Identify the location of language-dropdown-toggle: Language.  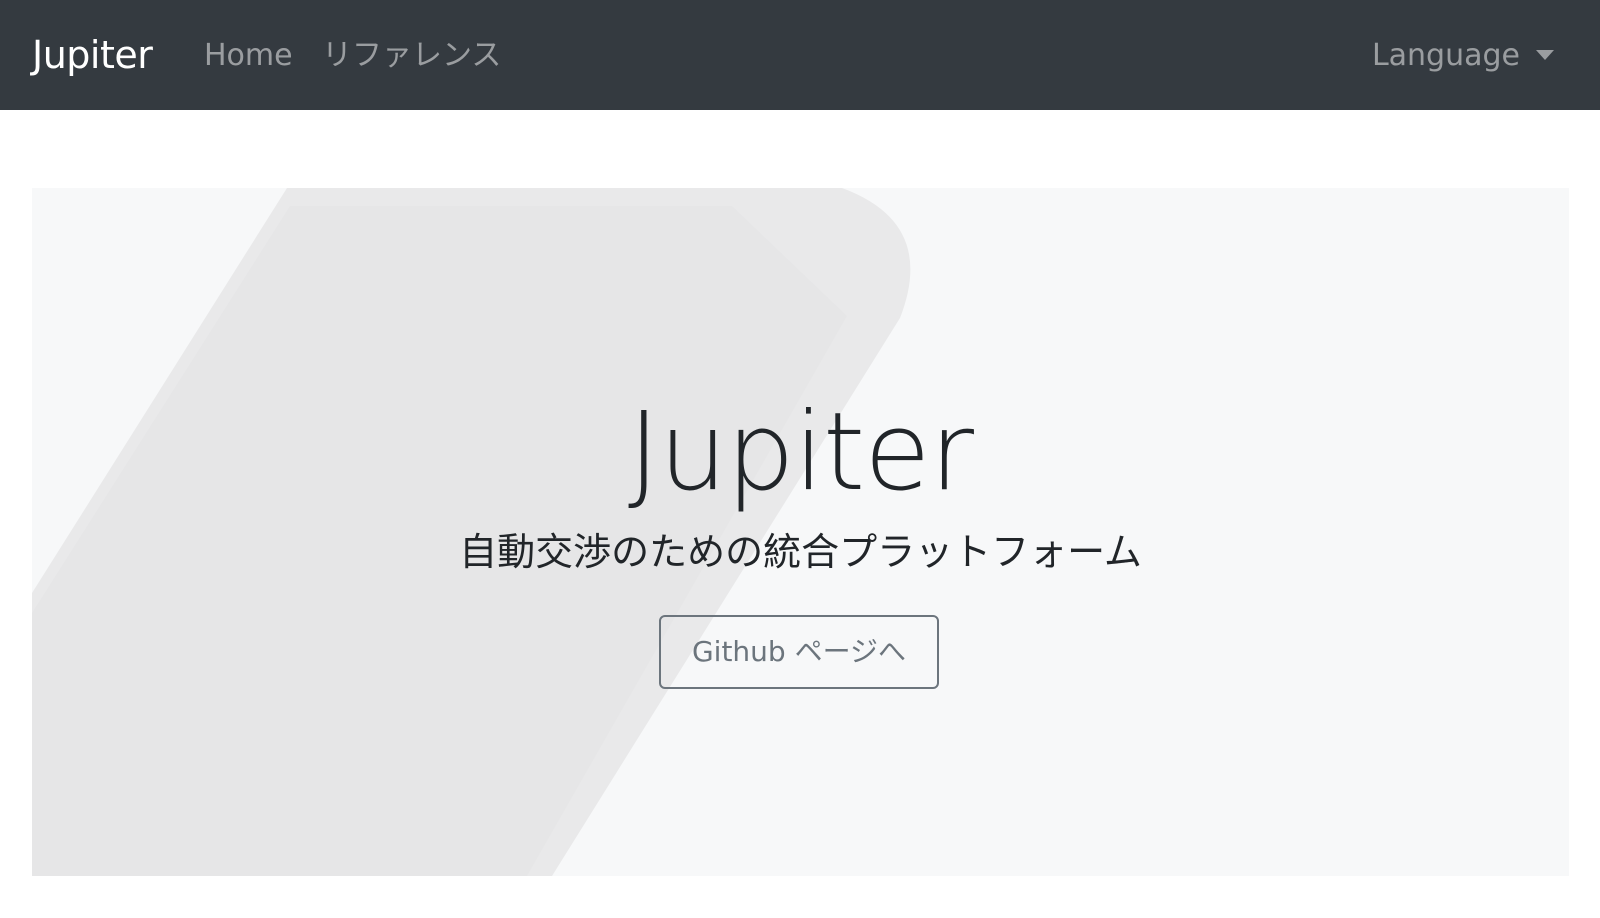
(1446, 56).